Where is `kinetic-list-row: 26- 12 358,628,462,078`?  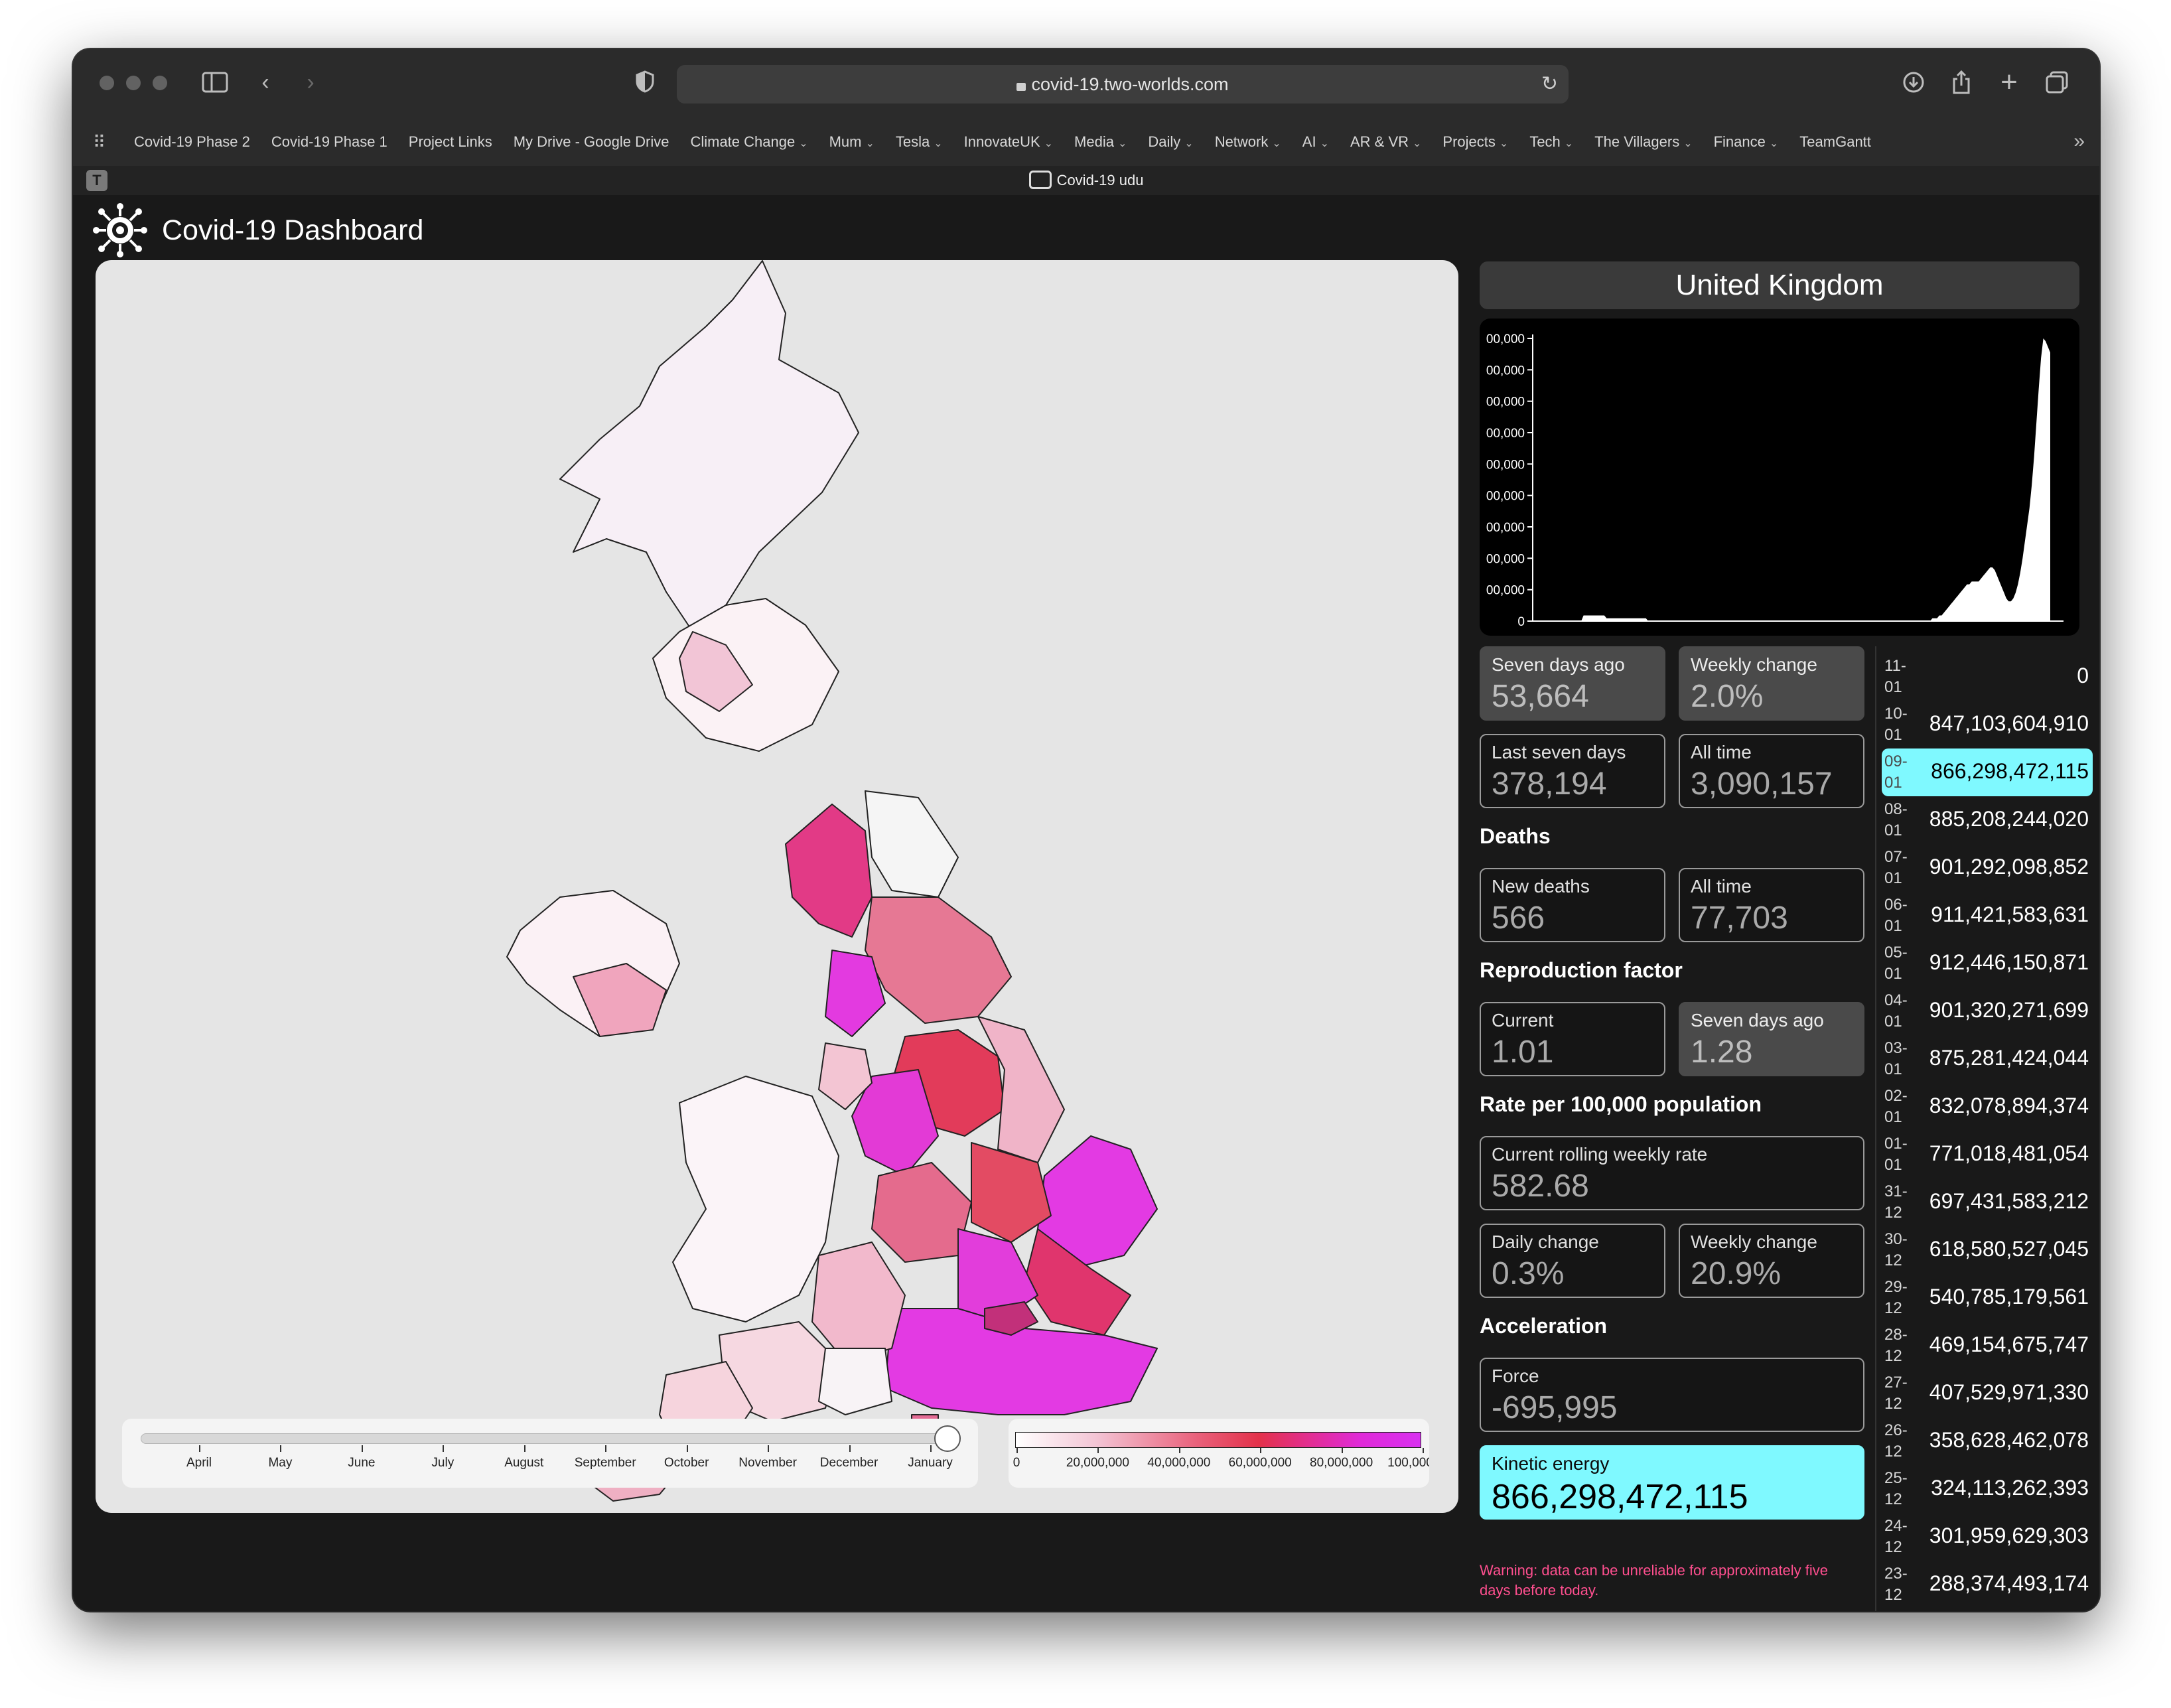
kinetic-list-row: 26- 12 358,628,462,078 is located at coordinates (1987, 1441).